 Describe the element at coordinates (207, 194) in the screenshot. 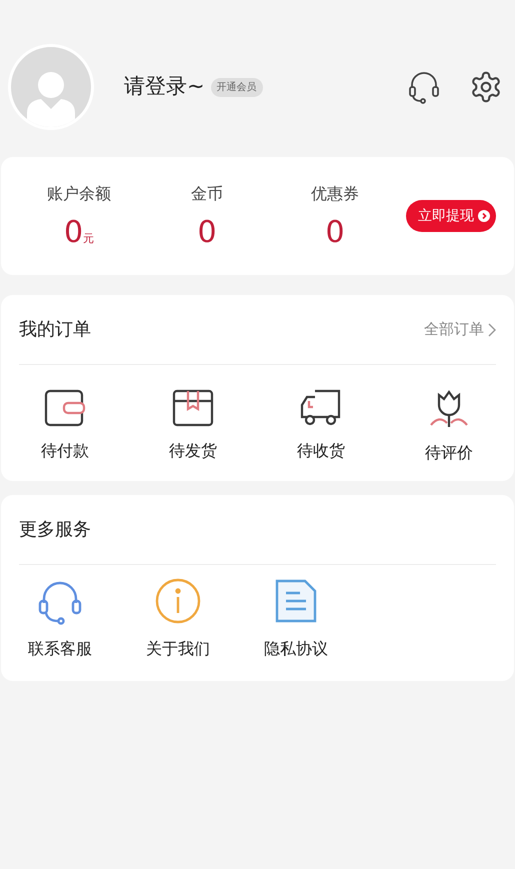

I see `stat-label: 金币` at that location.